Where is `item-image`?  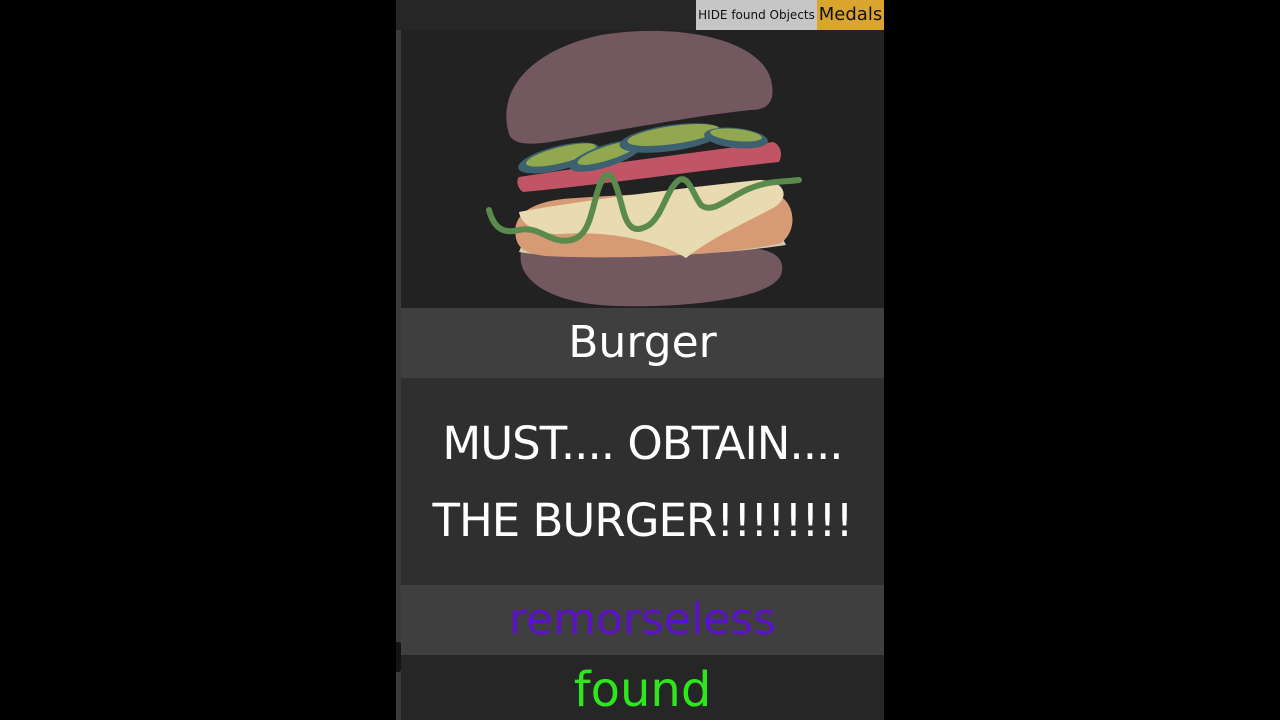
item-image is located at coordinates (642, 169).